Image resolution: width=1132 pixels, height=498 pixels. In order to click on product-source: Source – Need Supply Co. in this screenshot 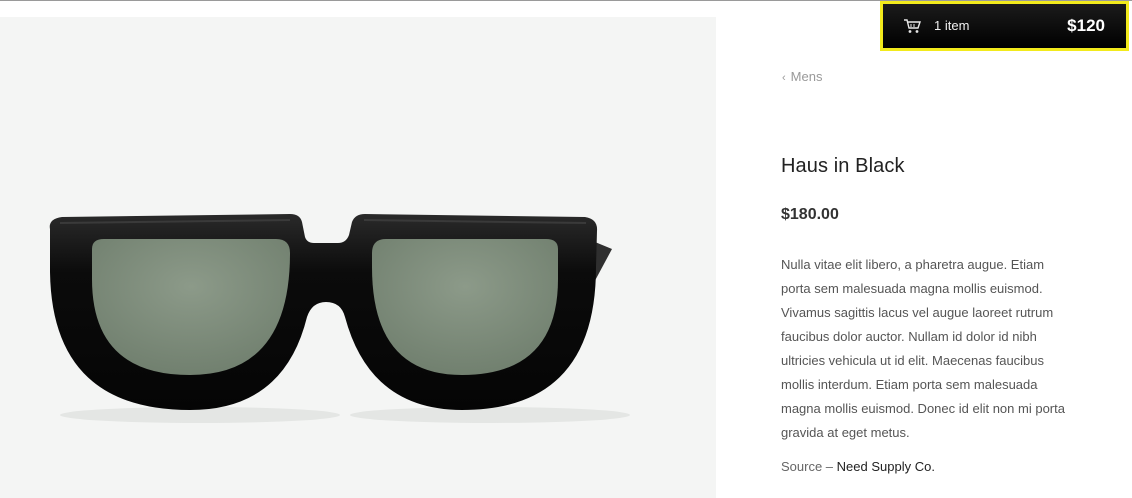, I will do `click(858, 466)`.